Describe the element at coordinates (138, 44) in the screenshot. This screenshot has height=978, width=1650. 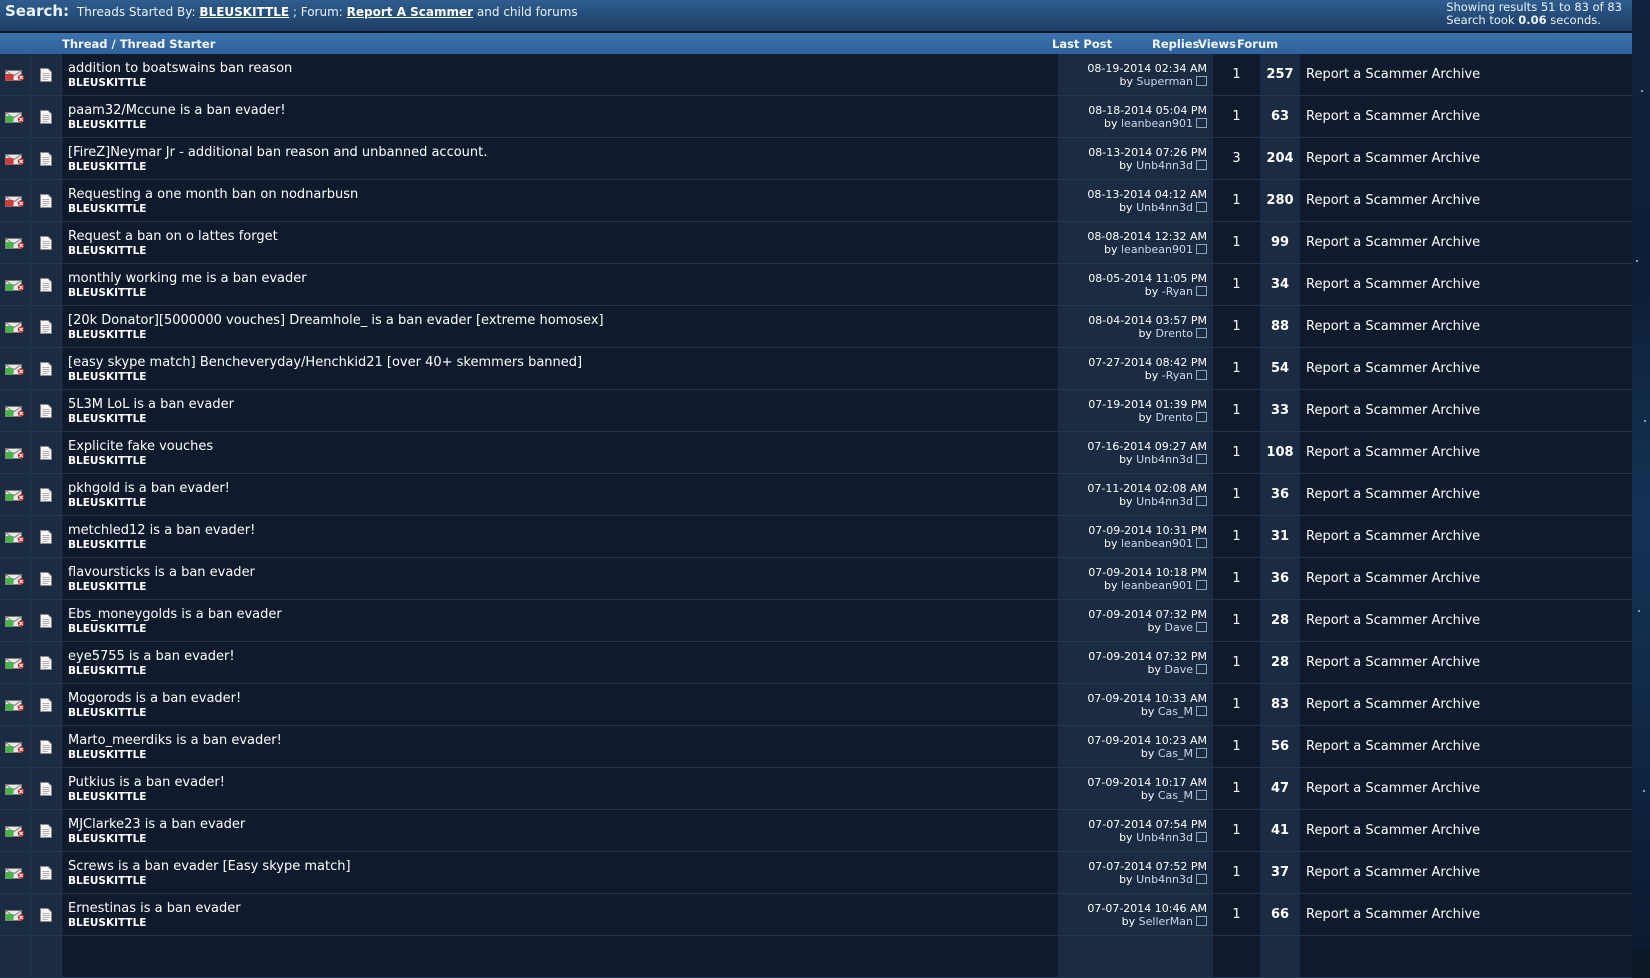
I see `col-thread-header: Thread / Thread Starter` at that location.